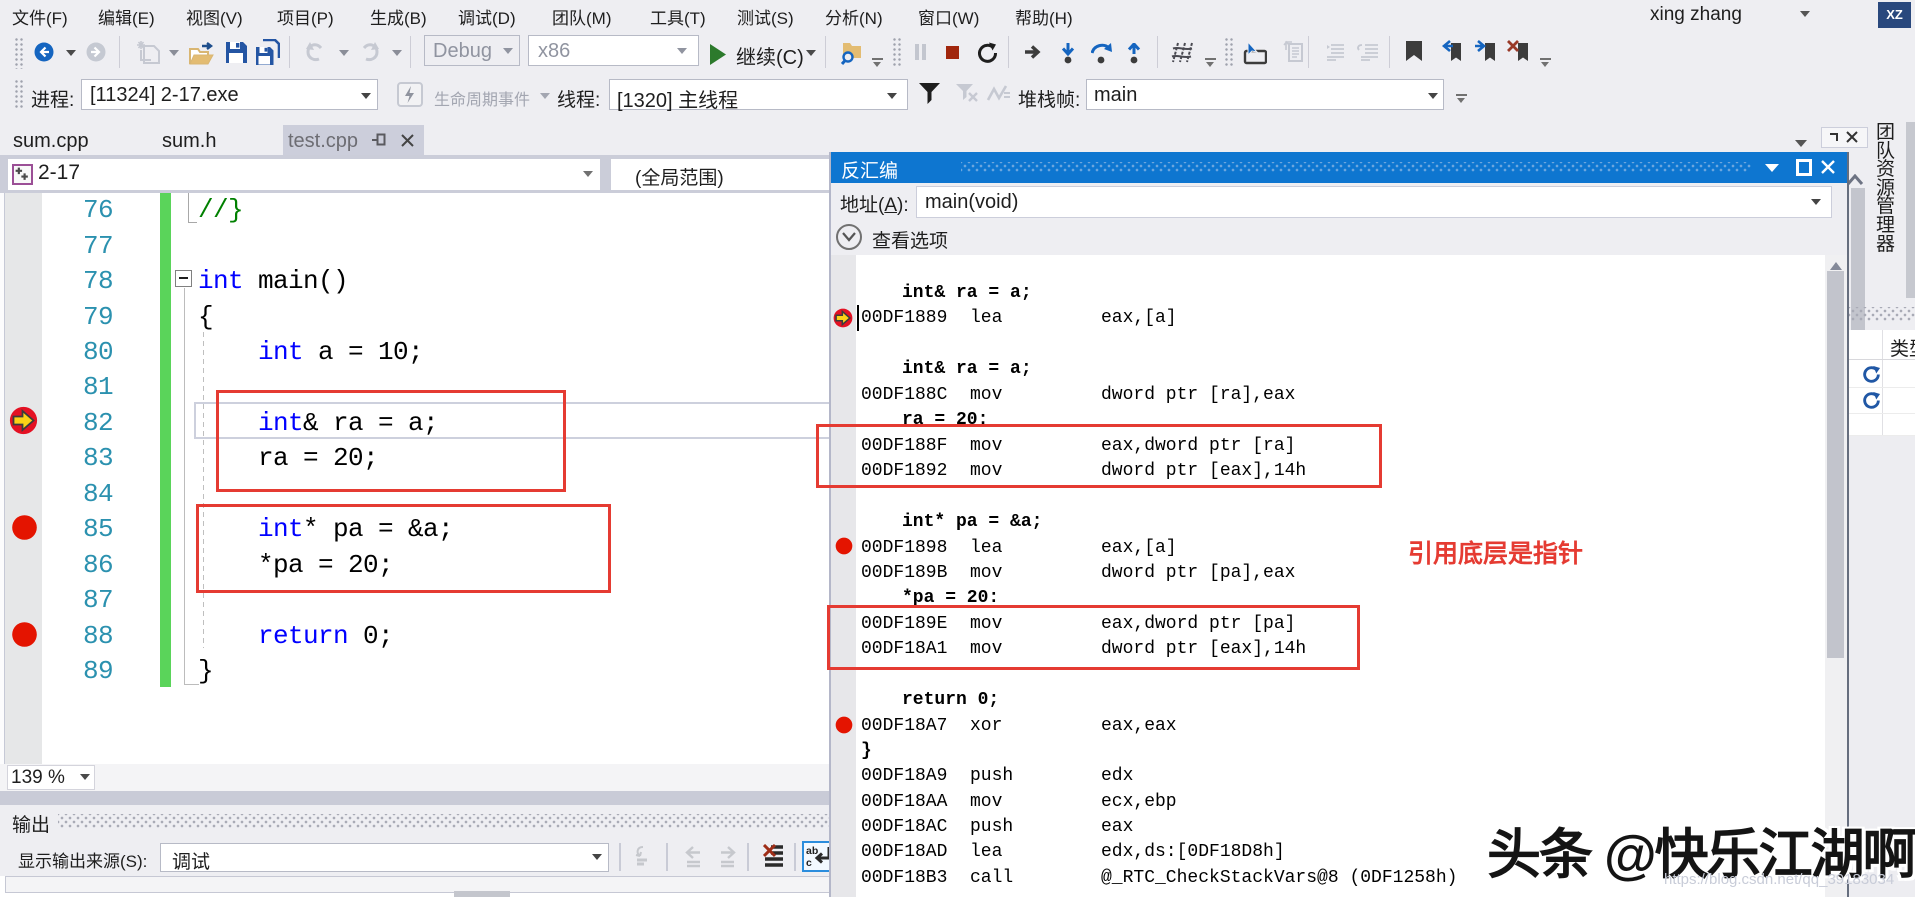 The image size is (1915, 897). What do you see at coordinates (812, 851) in the screenshot?
I see `svg-text: ab` at bounding box center [812, 851].